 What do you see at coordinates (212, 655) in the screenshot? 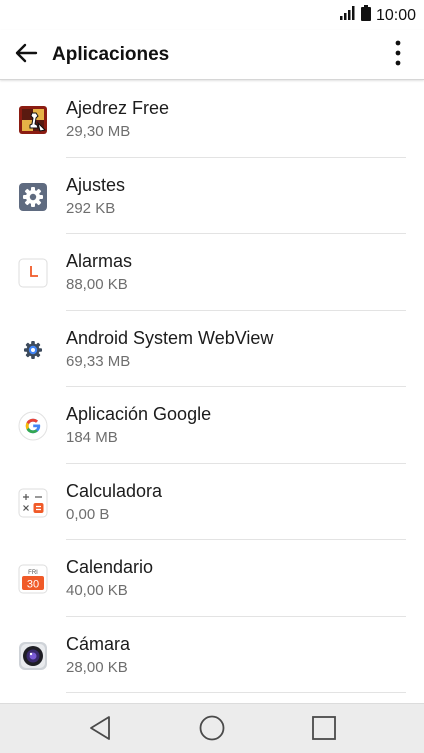
I see `list-item-camara: Cámara 28,00 KB` at bounding box center [212, 655].